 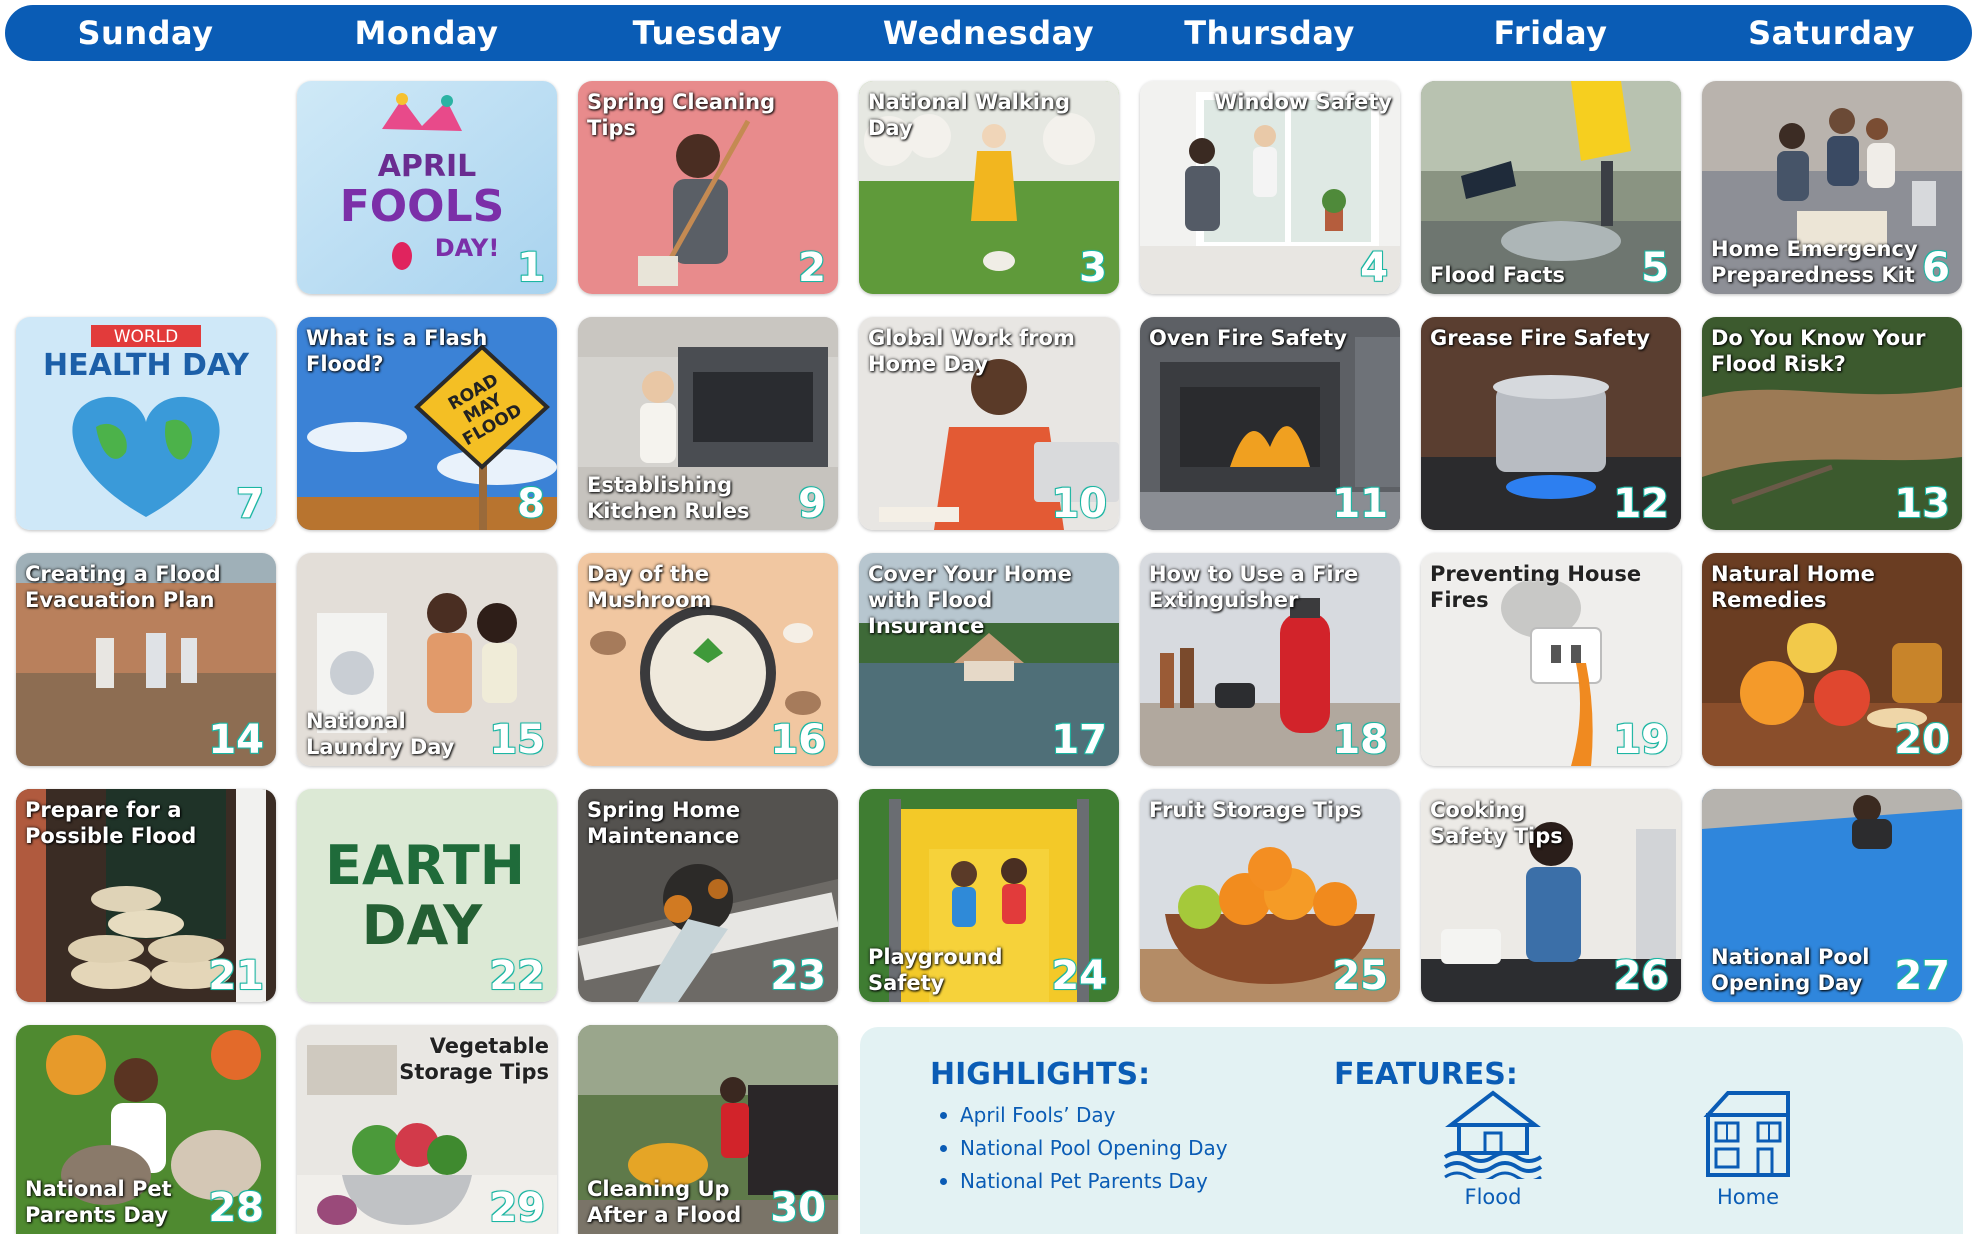 What do you see at coordinates (1374, 268) in the screenshot?
I see `day-number: 4` at bounding box center [1374, 268].